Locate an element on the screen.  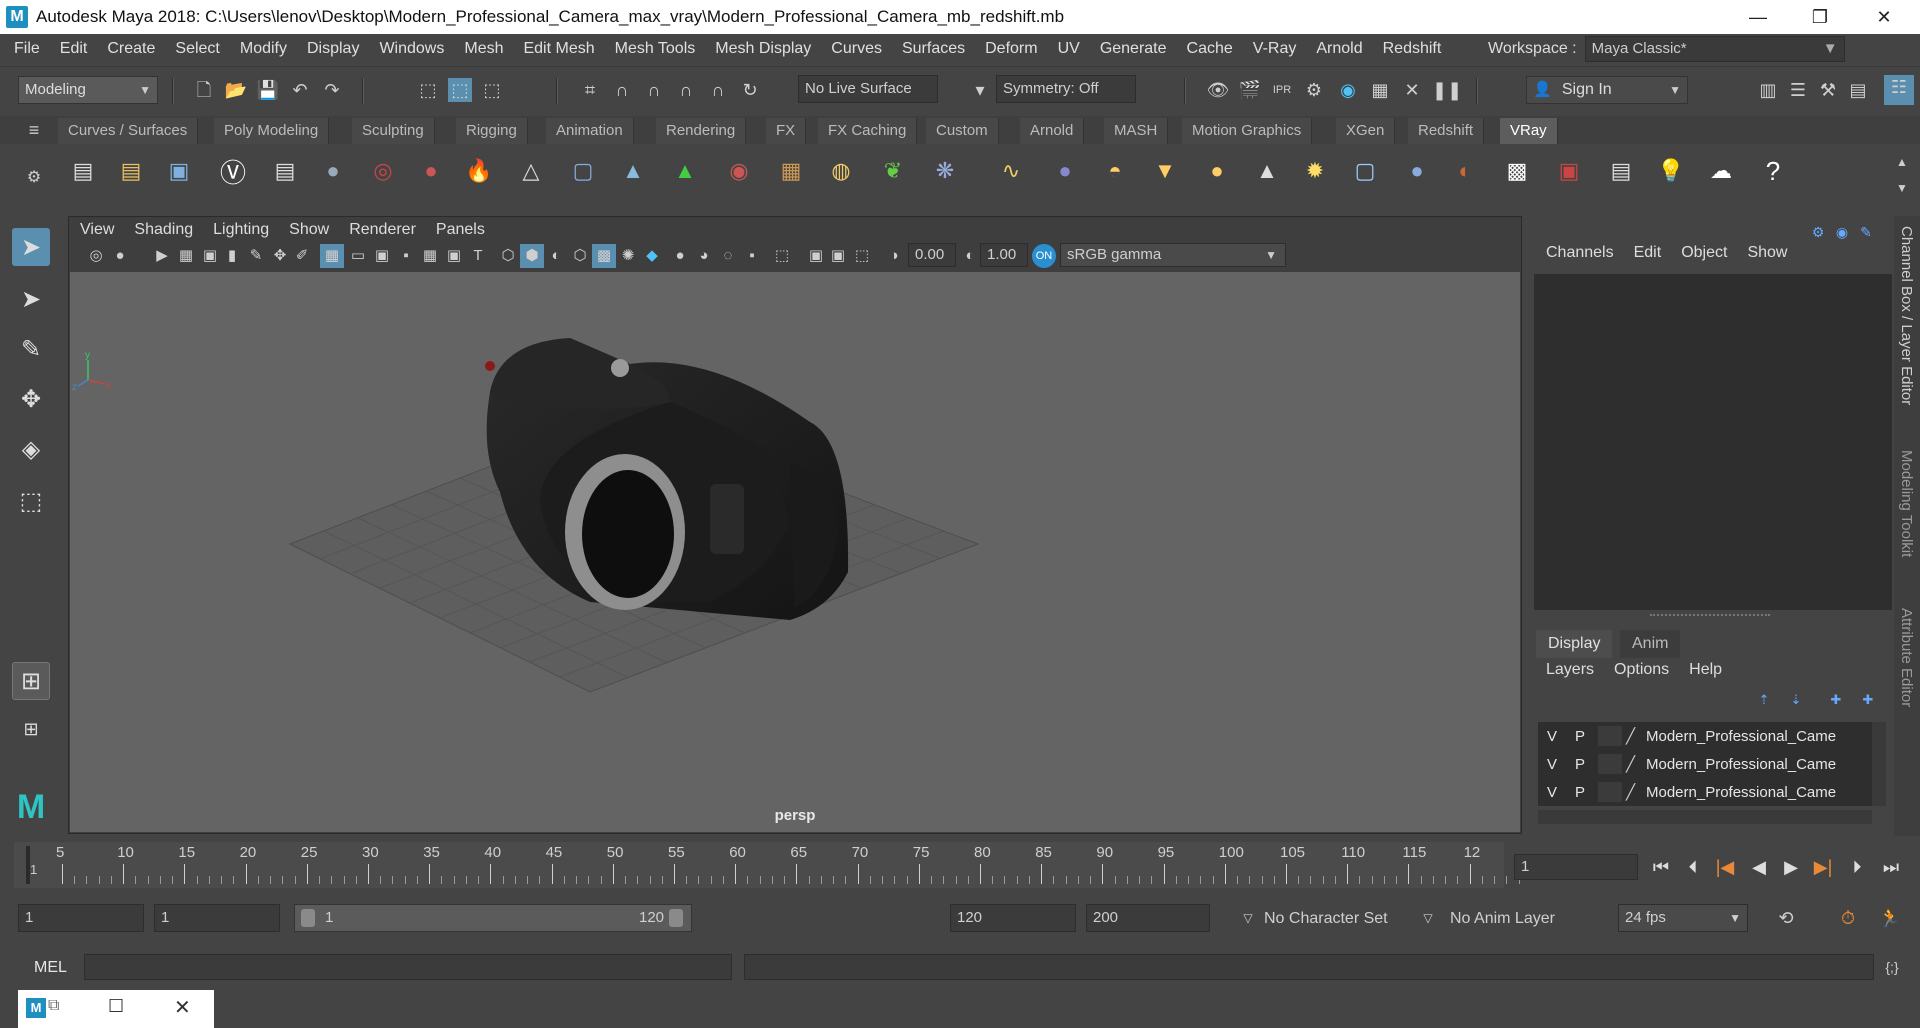
shelf-settings-icon: ⚙ is located at coordinates (34, 178).